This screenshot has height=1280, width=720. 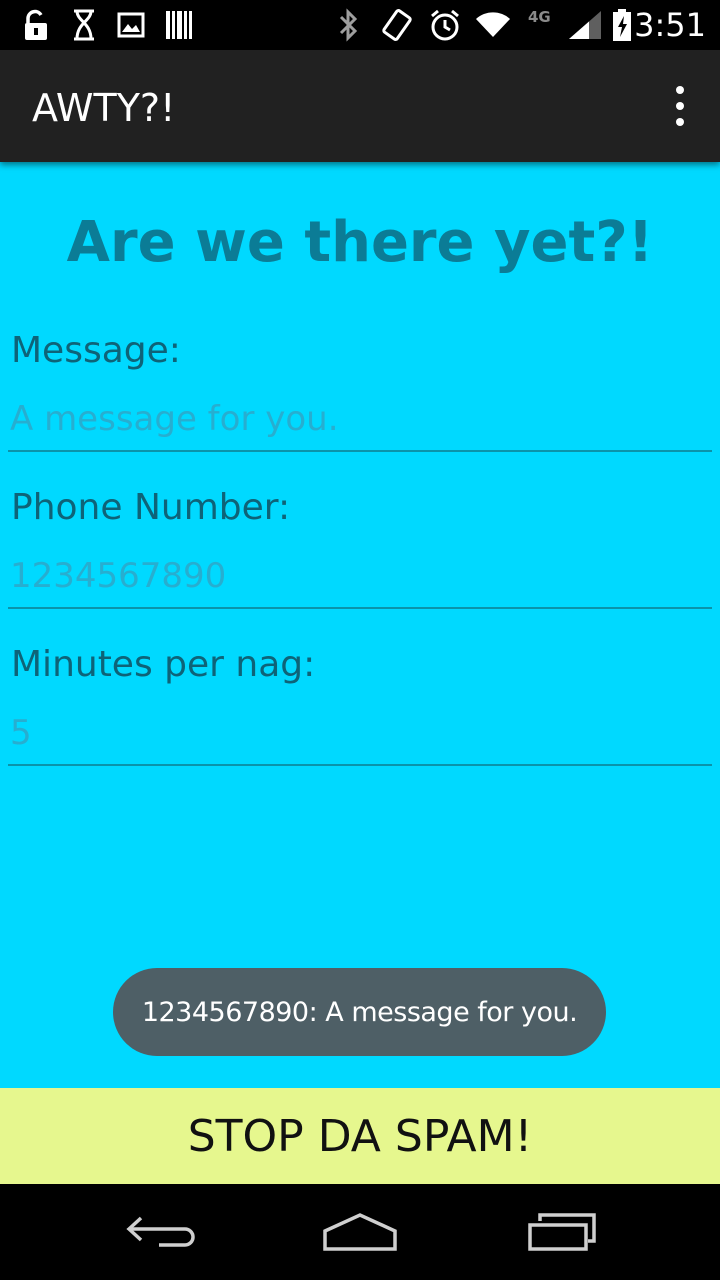 What do you see at coordinates (160, 1232) in the screenshot?
I see `back-icon` at bounding box center [160, 1232].